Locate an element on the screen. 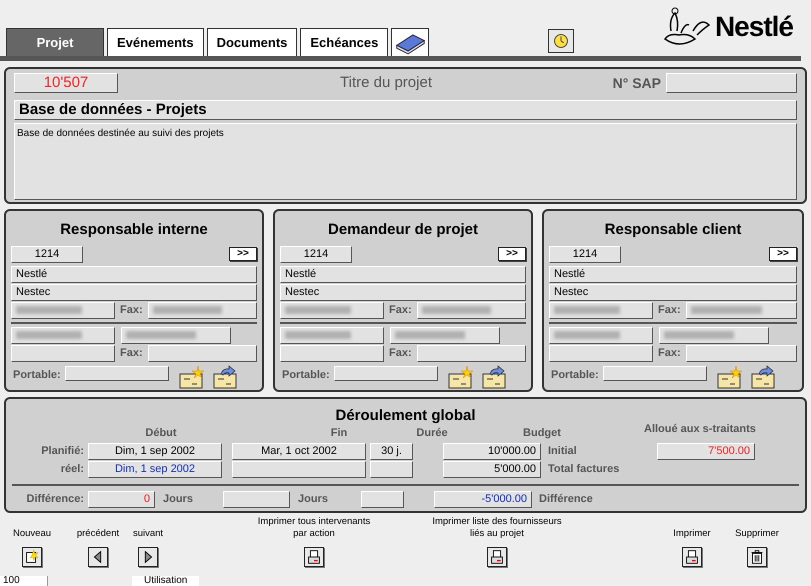  action-label: Imprimer liste des fournisseurs liés au projet is located at coordinates (497, 528).